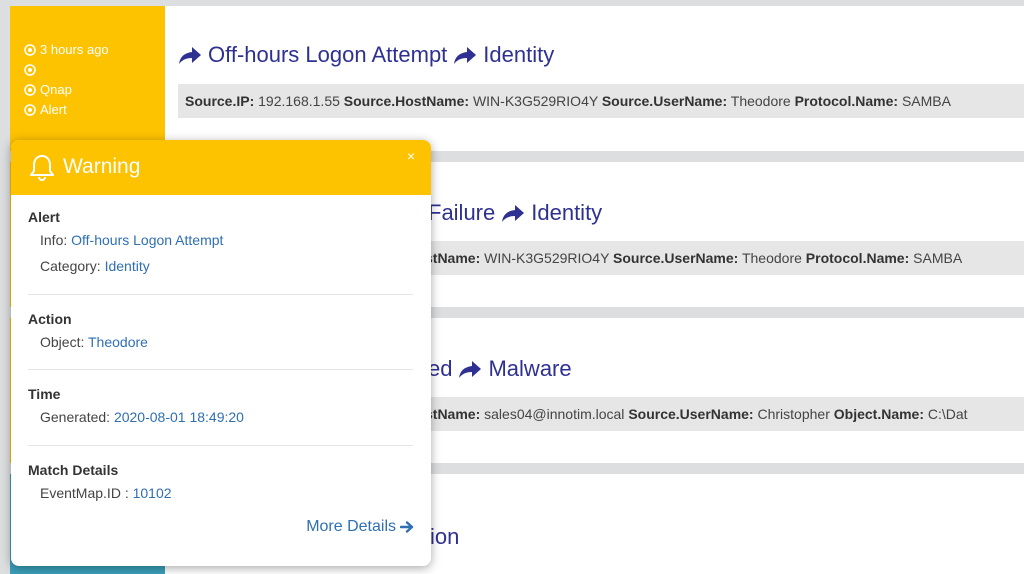  I want to click on match-eventmap-value: 10102, so click(152, 493).